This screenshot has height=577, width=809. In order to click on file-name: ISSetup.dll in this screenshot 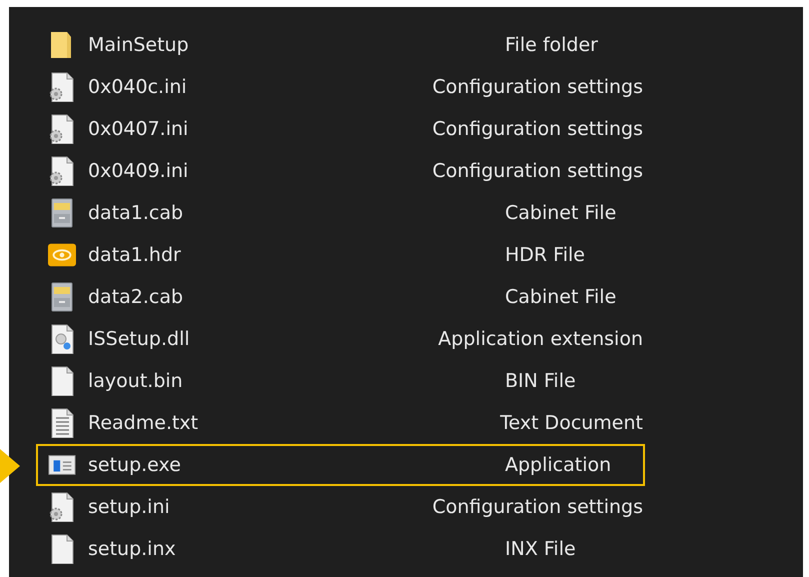, I will do `click(139, 339)`.